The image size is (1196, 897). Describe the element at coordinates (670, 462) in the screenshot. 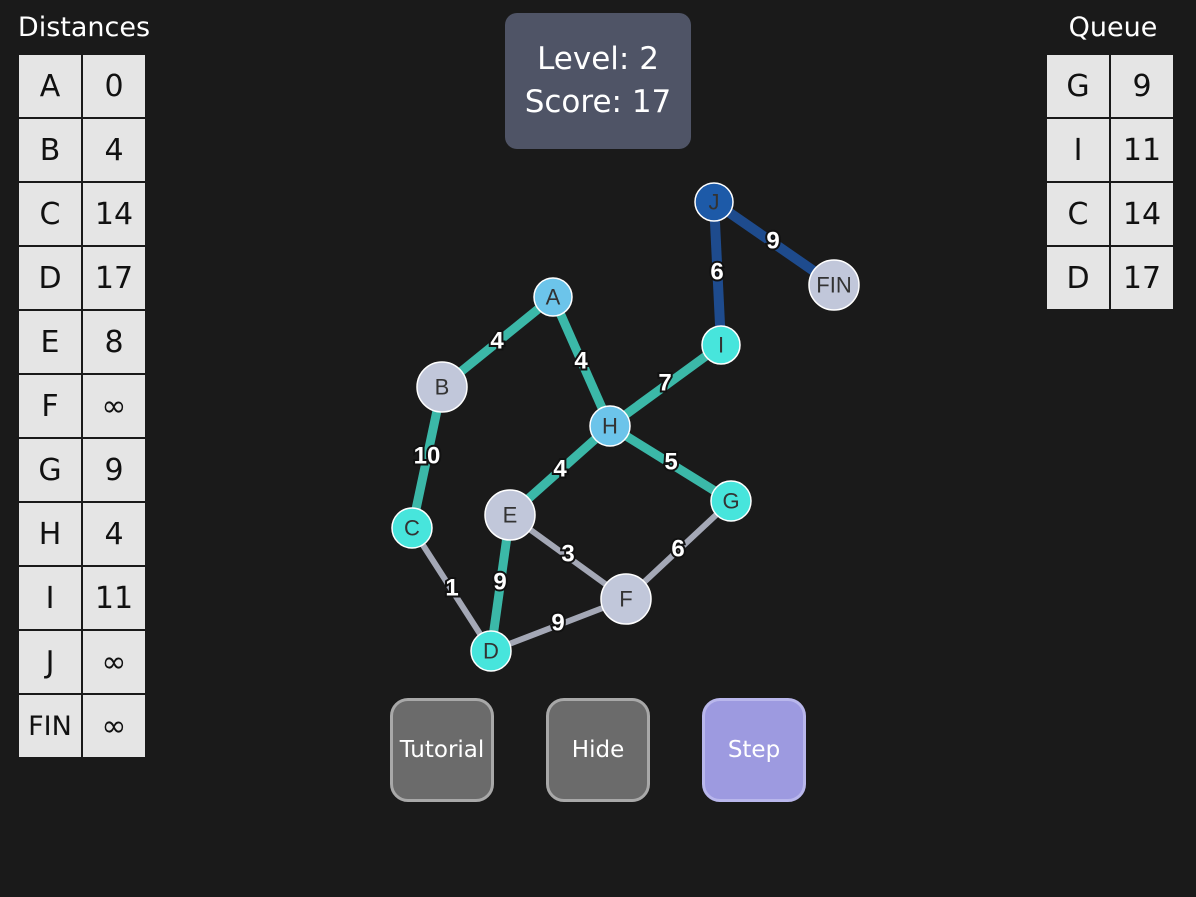

I see `edge-weight-label: 5` at that location.